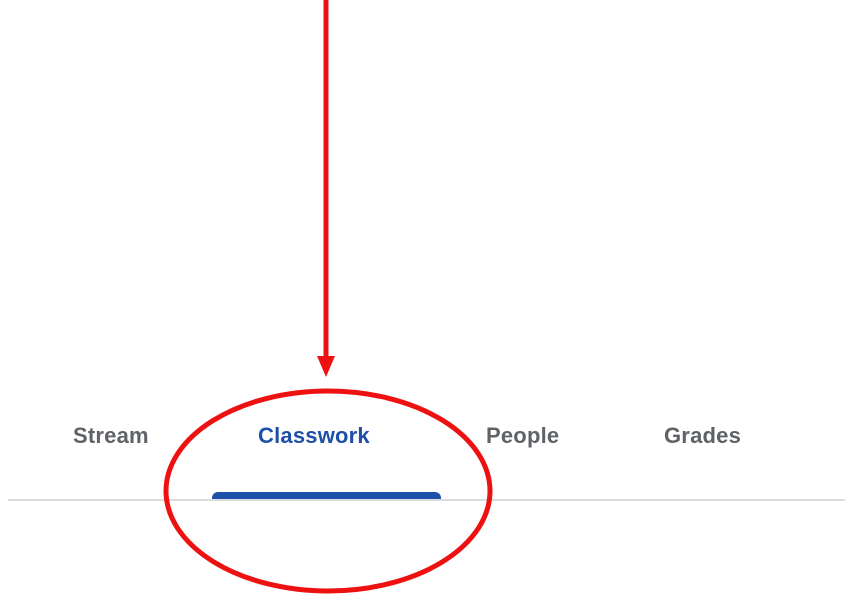 The width and height of the screenshot is (845, 596). I want to click on tab-classwork: Classwork, so click(314, 436).